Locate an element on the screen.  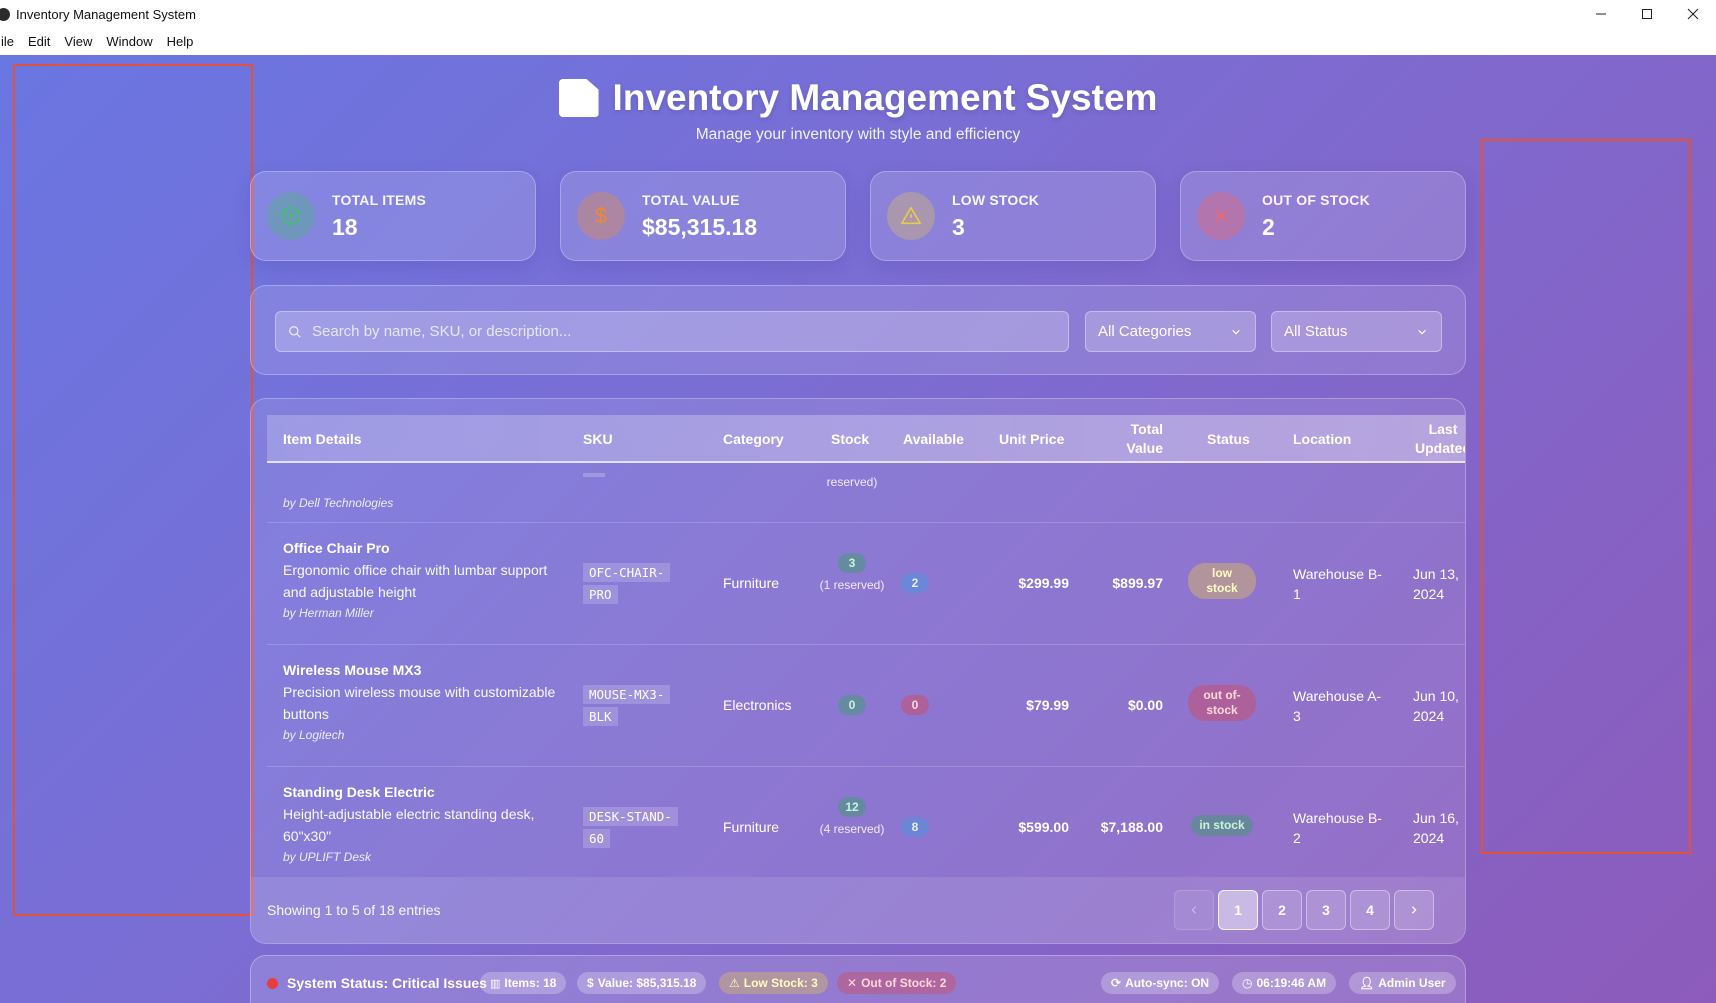
minimize-button is located at coordinates (1601, 14).